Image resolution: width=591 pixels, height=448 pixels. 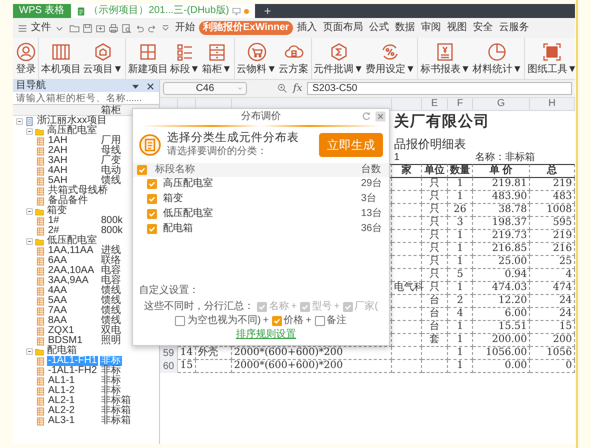 I want to click on ribbon-button: 材料统计▼, so click(x=497, y=58).